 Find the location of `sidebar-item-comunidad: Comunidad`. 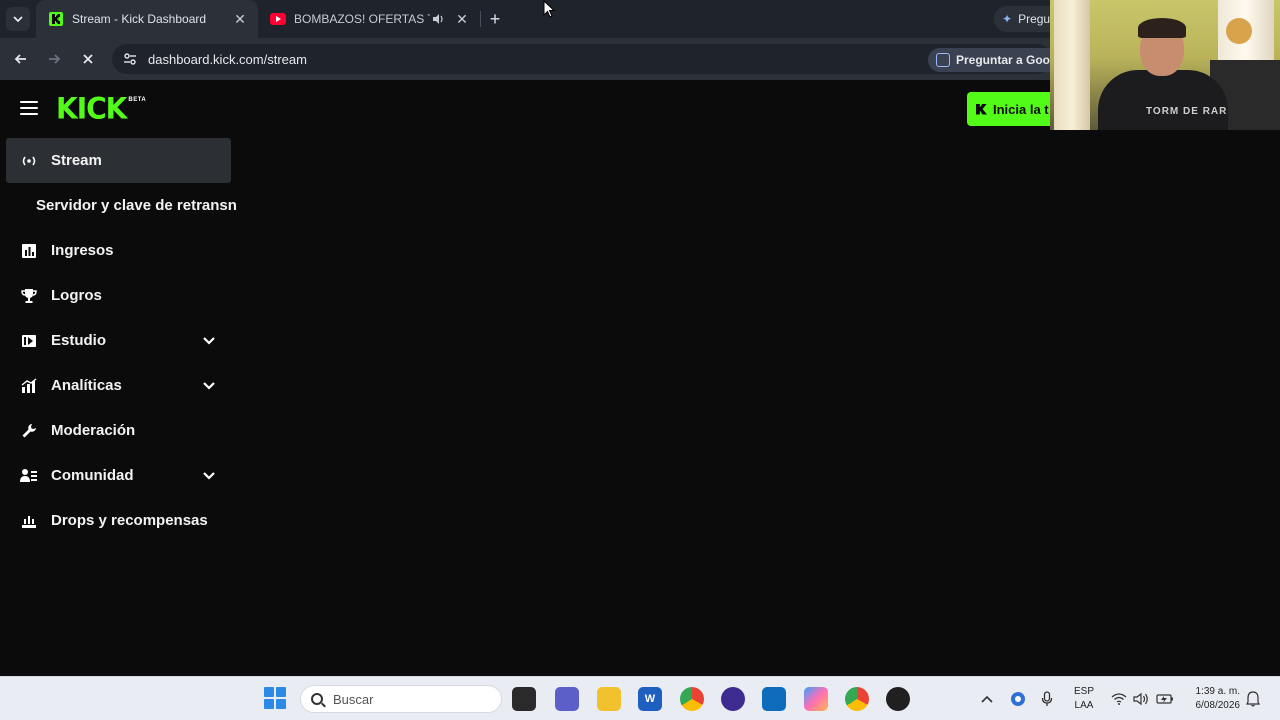

sidebar-item-comunidad: Comunidad is located at coordinates (126, 475).